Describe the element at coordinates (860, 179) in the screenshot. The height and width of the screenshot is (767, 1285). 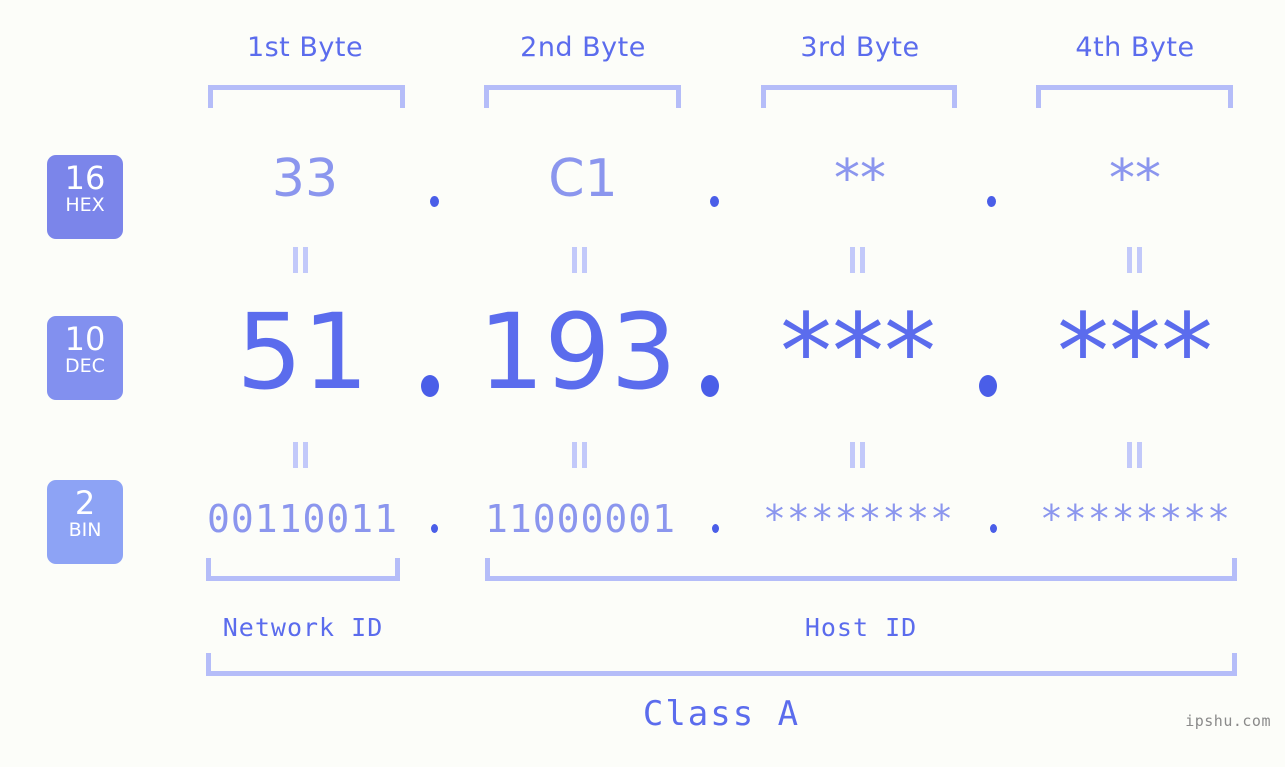
I see `hex-byte-3: **` at that location.